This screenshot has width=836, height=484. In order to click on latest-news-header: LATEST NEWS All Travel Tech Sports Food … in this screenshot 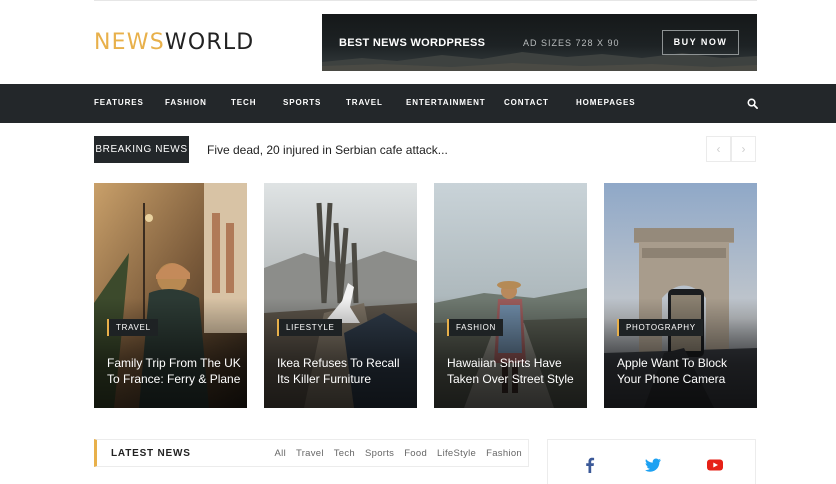, I will do `click(311, 453)`.